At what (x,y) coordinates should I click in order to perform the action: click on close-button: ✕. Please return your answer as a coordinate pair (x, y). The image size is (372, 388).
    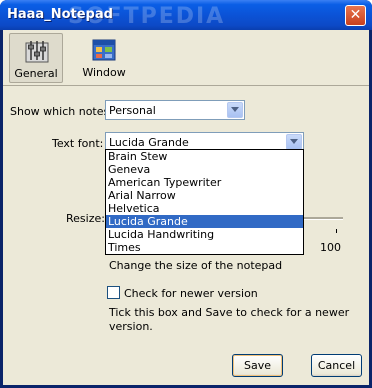
    Looking at the image, I should click on (355, 15).